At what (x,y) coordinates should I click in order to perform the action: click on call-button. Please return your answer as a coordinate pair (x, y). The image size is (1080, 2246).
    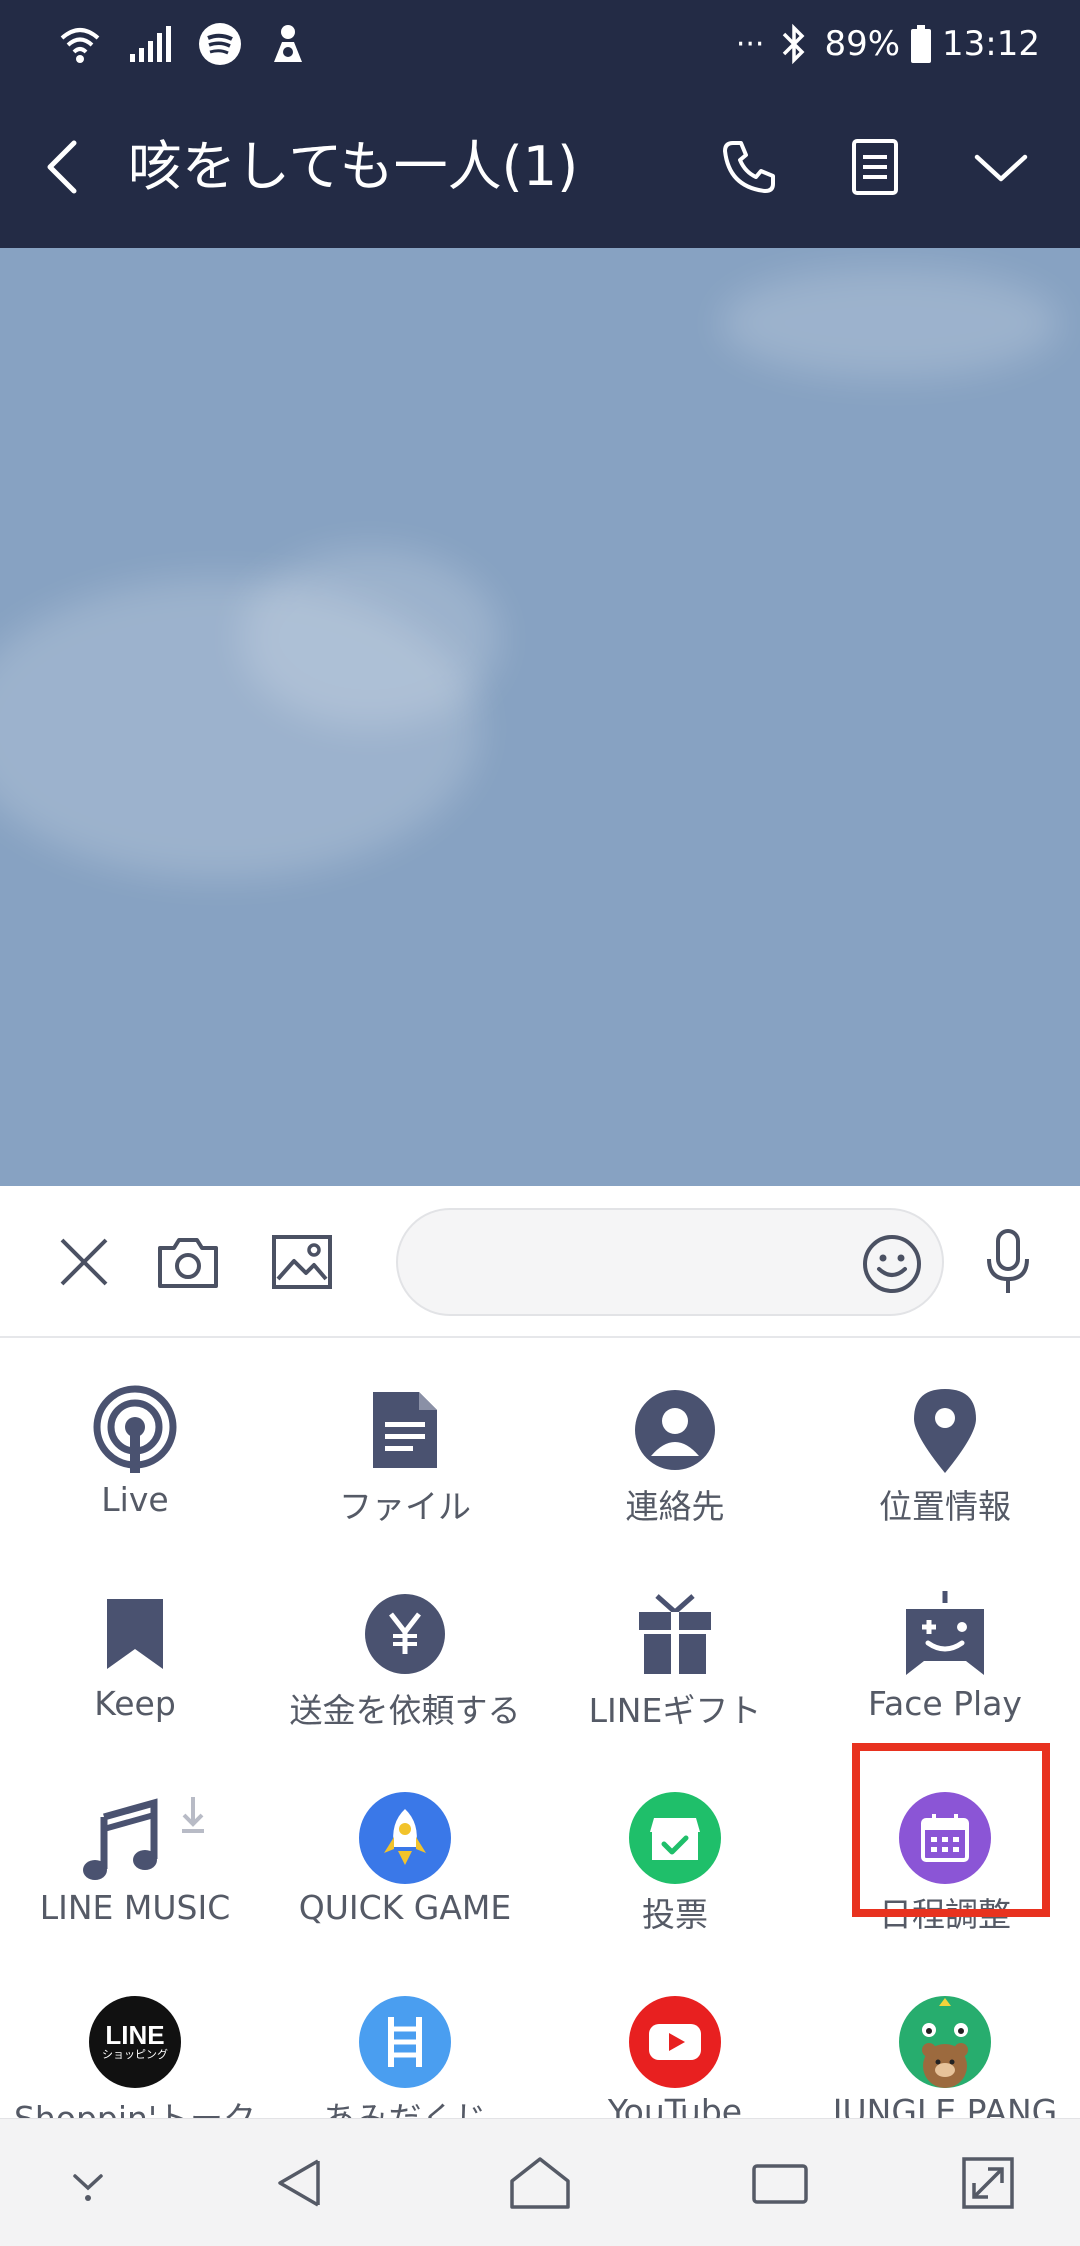
    Looking at the image, I should click on (749, 167).